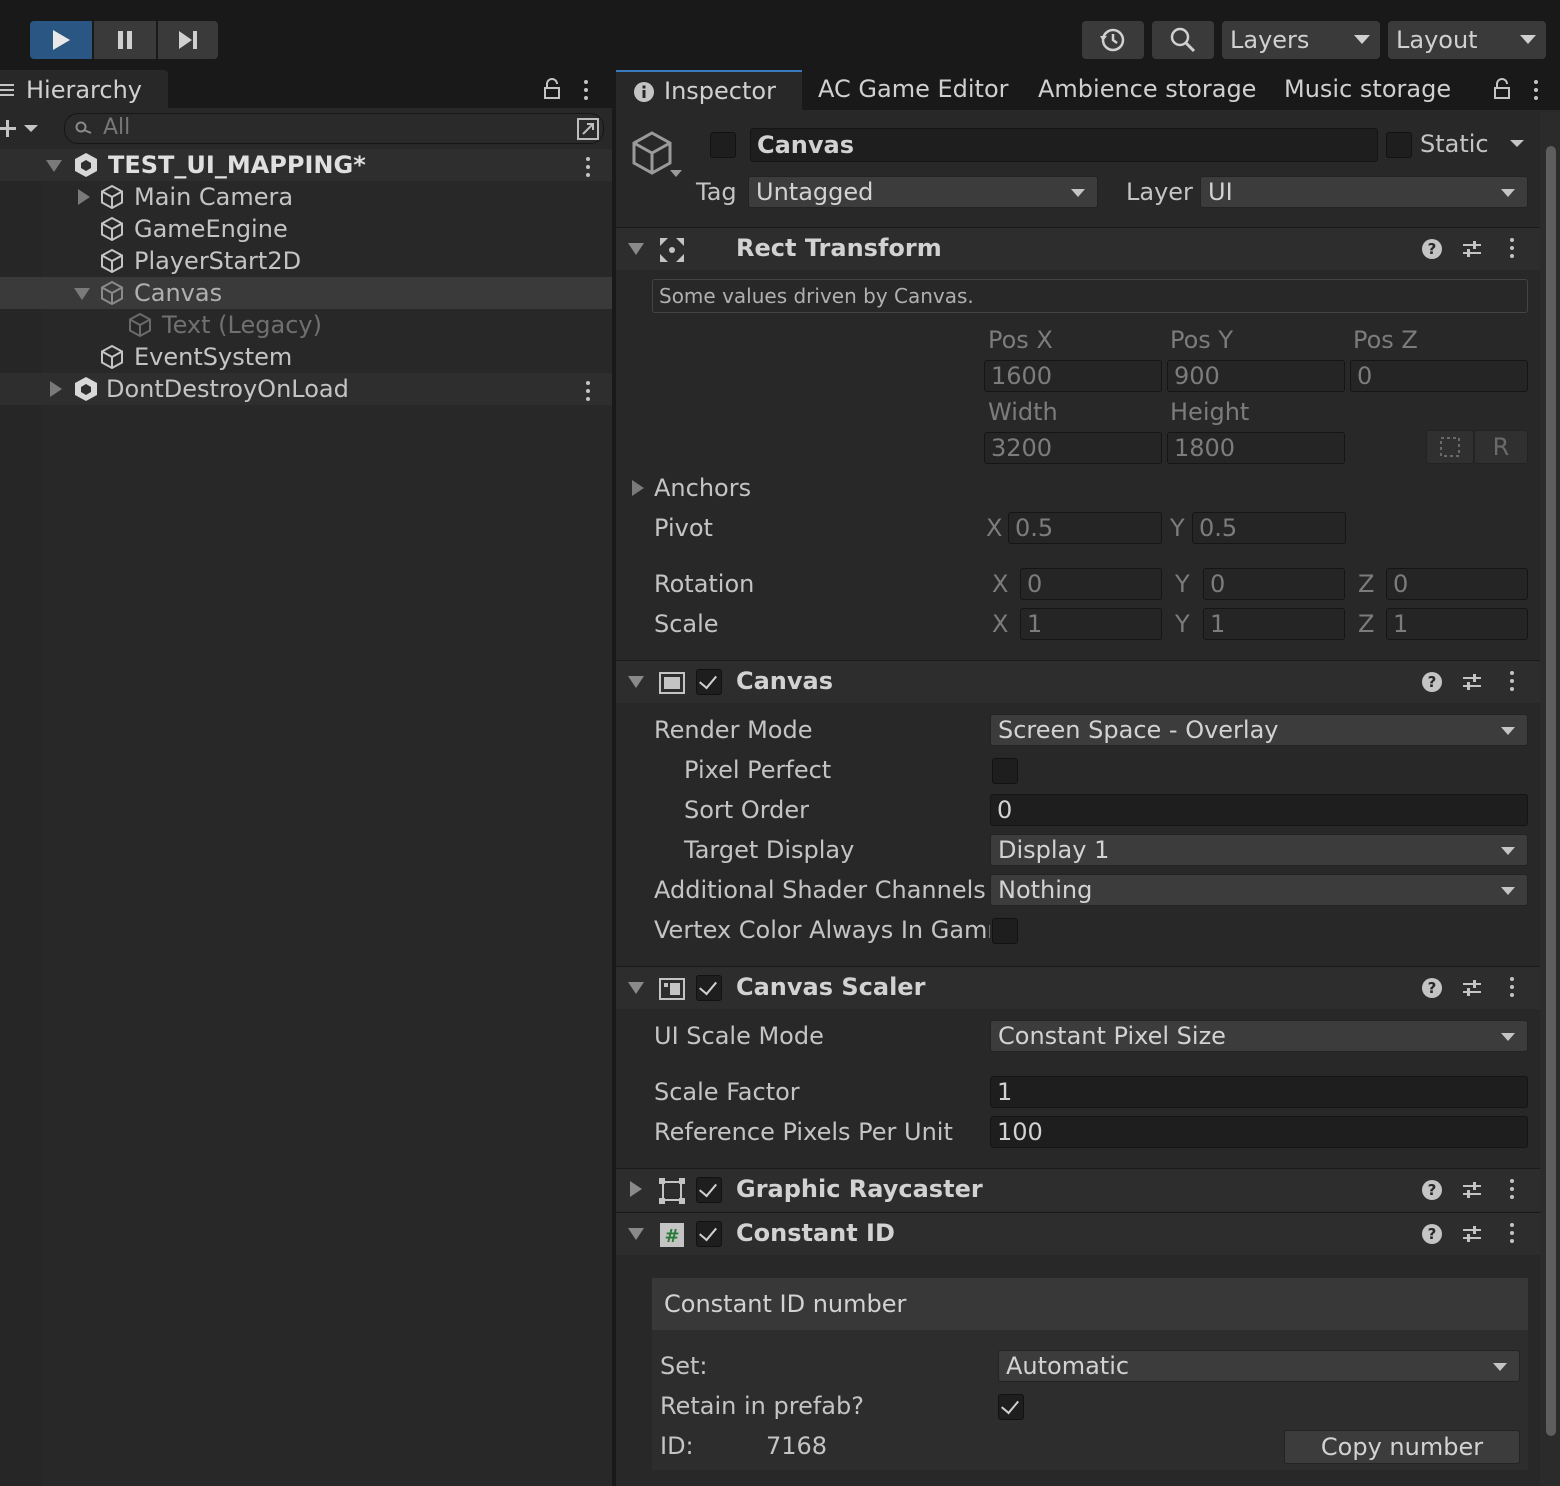 This screenshot has width=1560, height=1486. I want to click on graphic-raycaster-enabled-toggle, so click(709, 1190).